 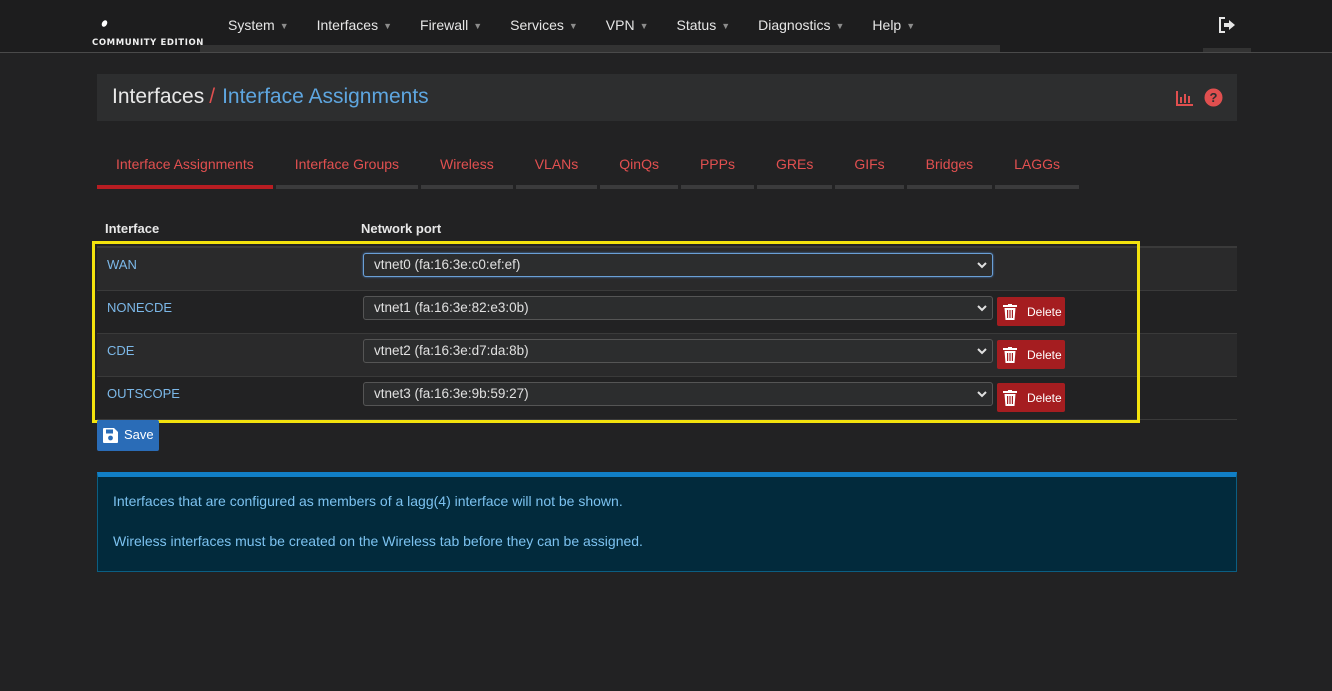 I want to click on breadcrumb-panel: Interfaces / Interface Assignments ?, so click(x=667, y=97).